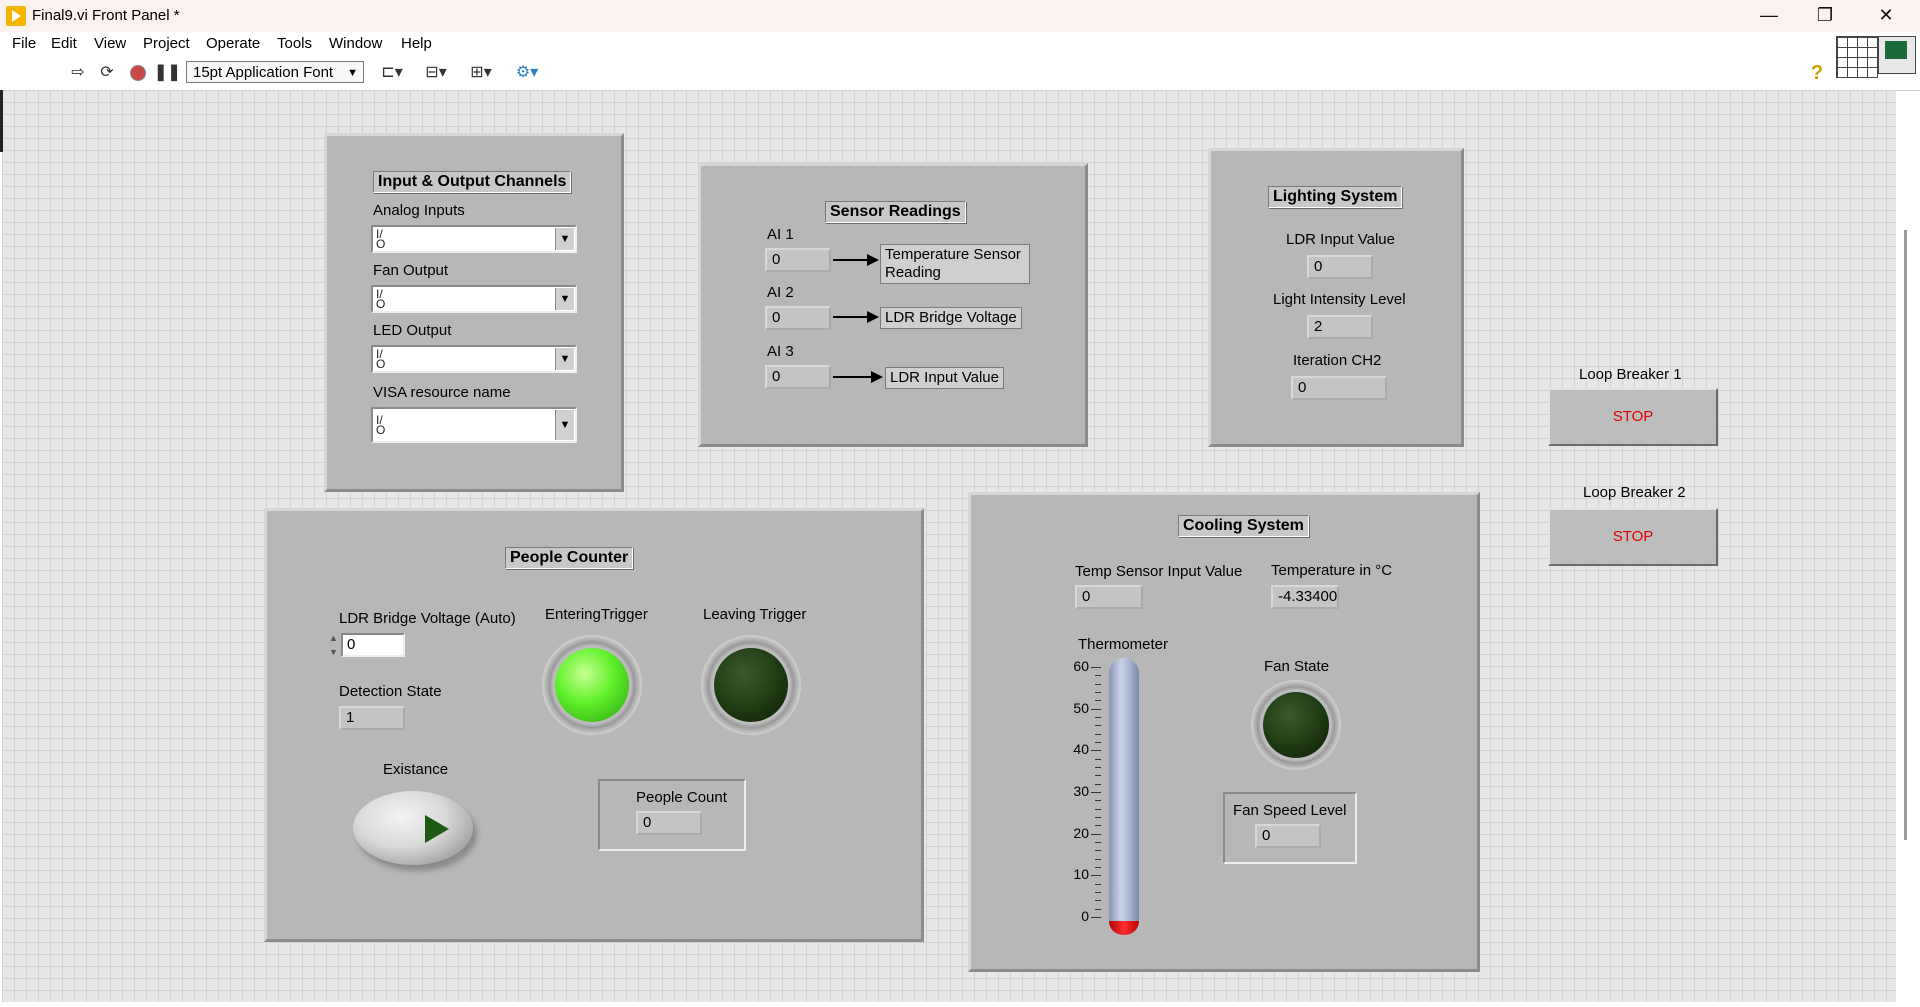 This screenshot has height=1007, width=1920. What do you see at coordinates (1109, 597) in the screenshot?
I see `temp-sensor-input-indicator: 0` at bounding box center [1109, 597].